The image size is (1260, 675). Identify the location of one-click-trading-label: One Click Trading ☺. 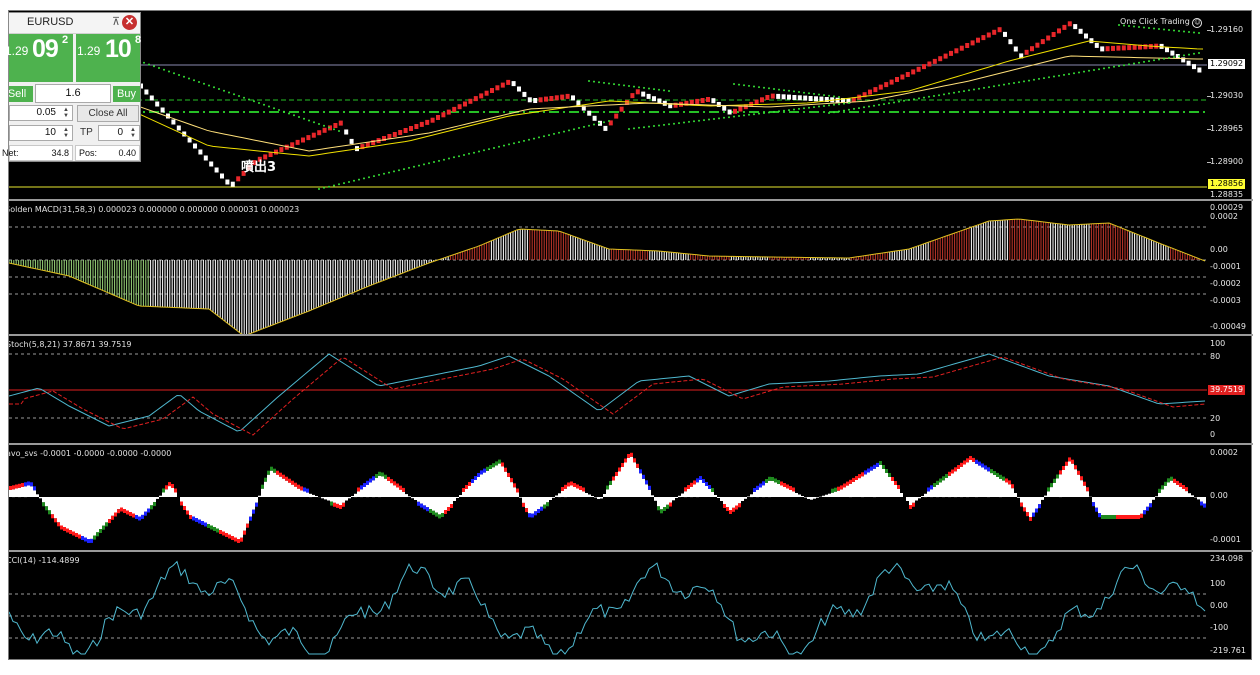
(1161, 22).